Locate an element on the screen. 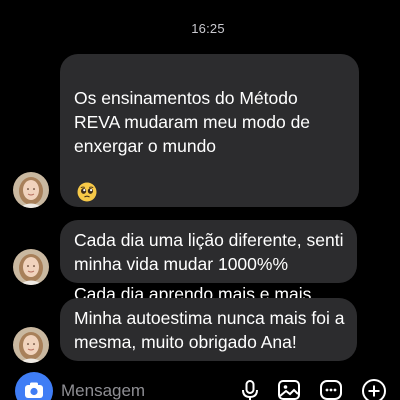 The height and width of the screenshot is (400, 400). camera-icon is located at coordinates (34, 390).